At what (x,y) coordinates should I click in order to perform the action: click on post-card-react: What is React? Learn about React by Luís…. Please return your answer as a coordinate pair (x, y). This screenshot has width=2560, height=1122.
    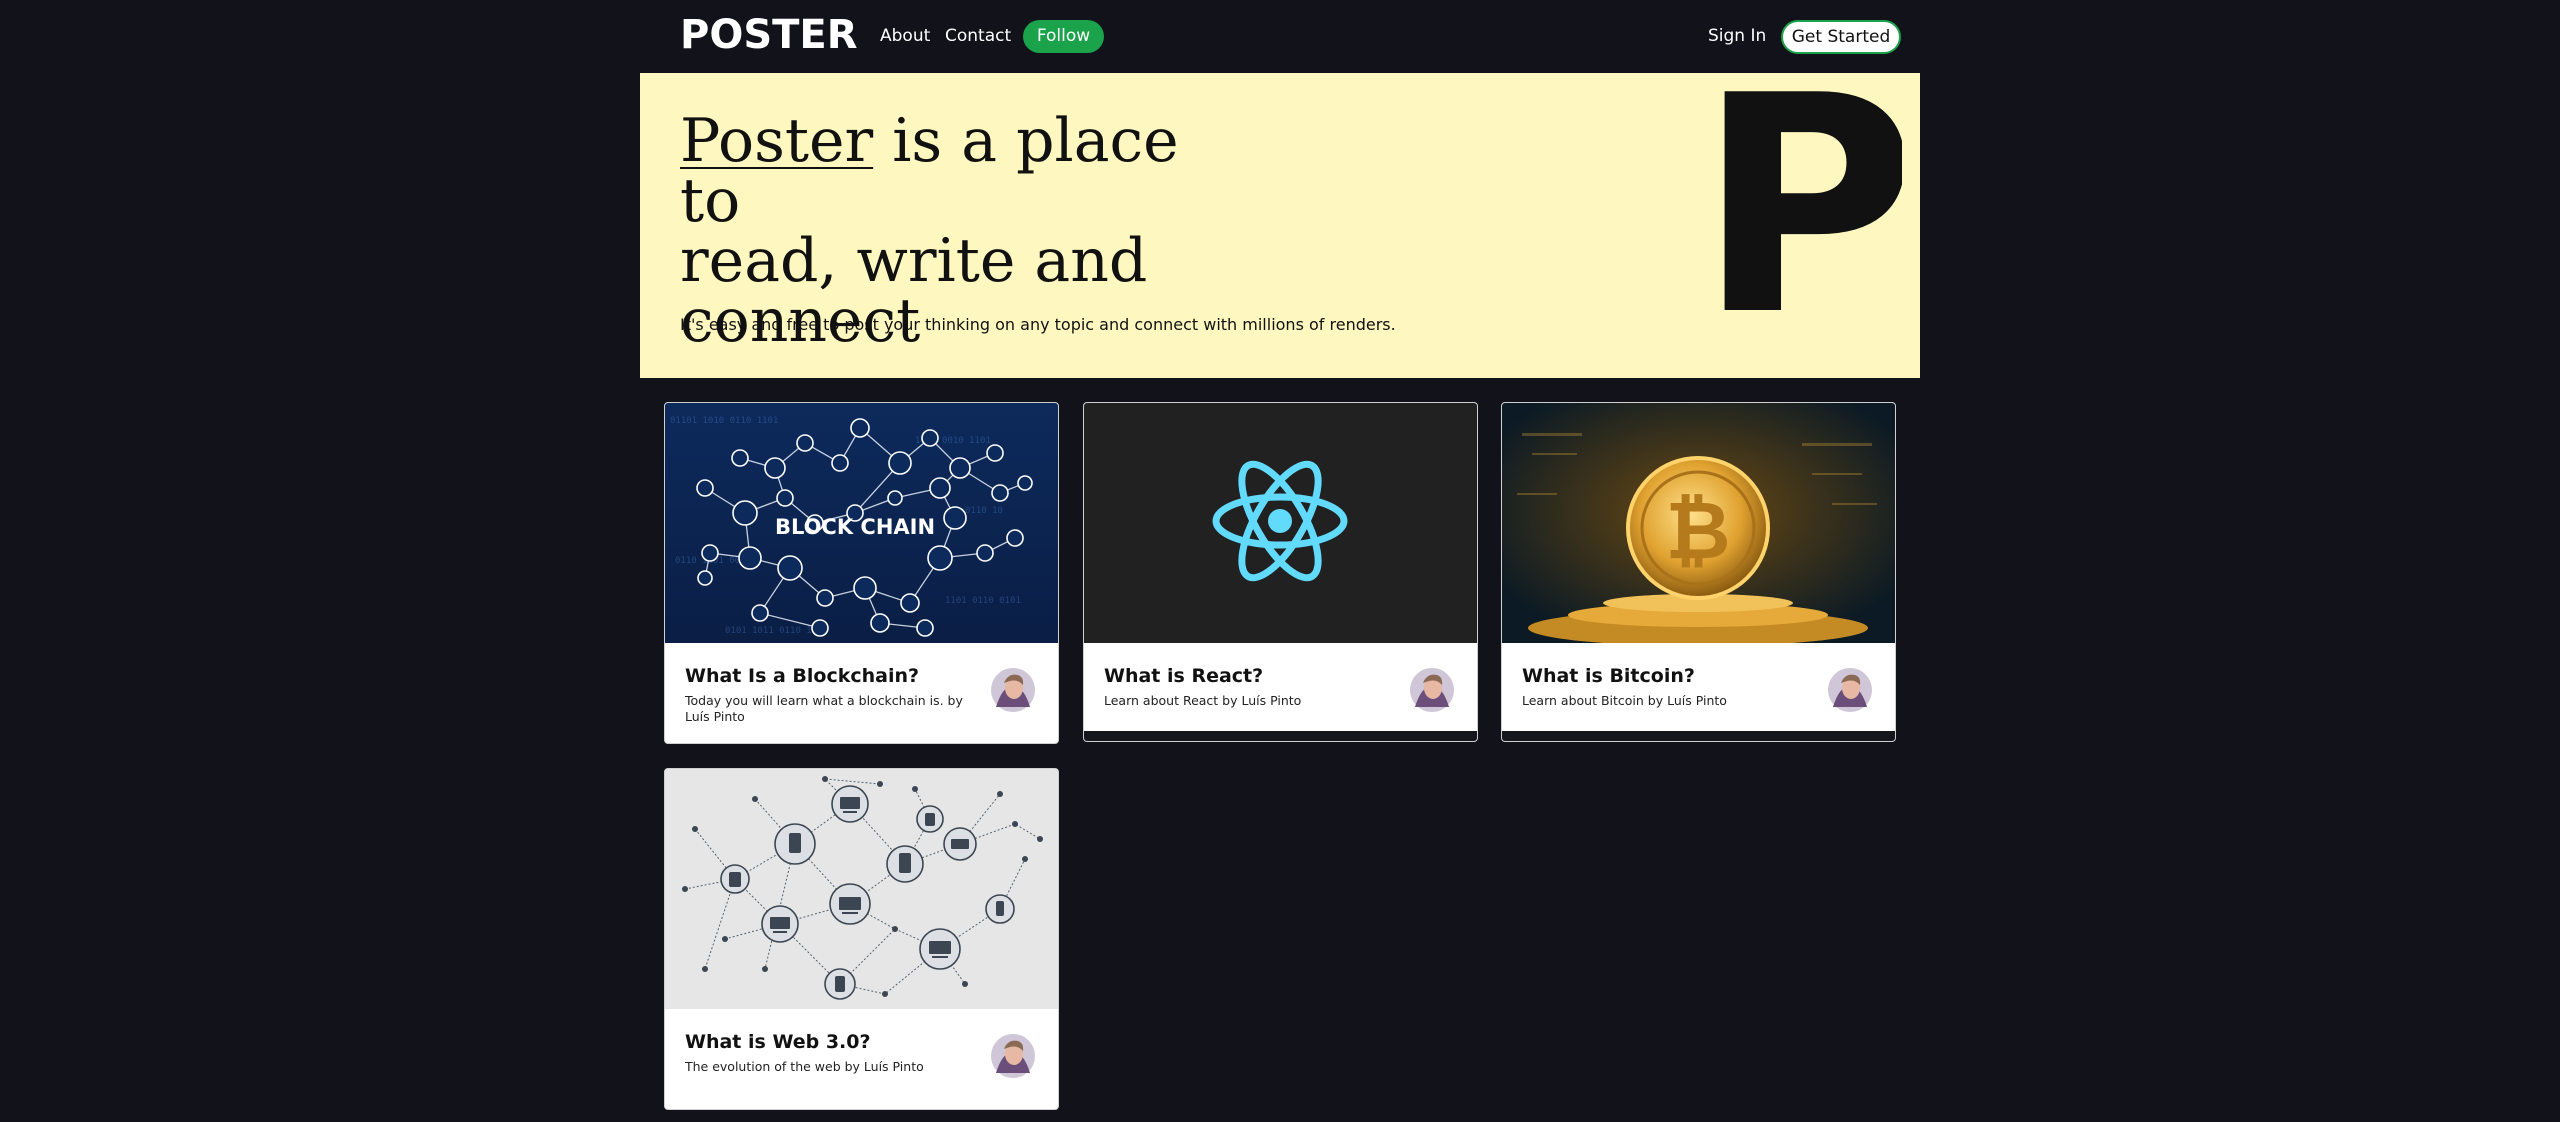
    Looking at the image, I should click on (1280, 572).